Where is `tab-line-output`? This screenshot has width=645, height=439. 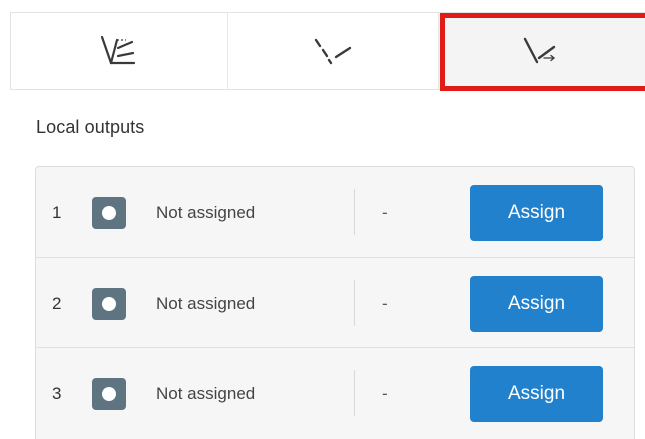
tab-line-output is located at coordinates (542, 51).